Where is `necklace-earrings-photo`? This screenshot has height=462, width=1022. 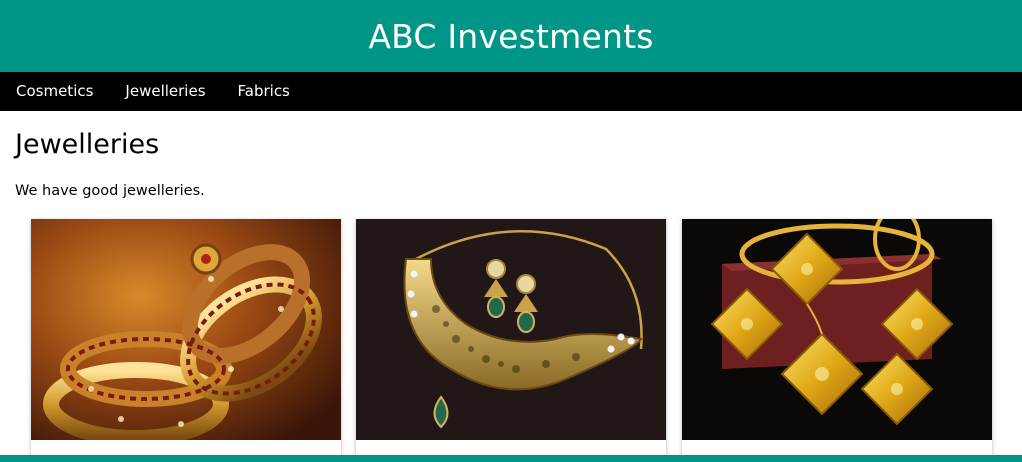 necklace-earrings-photo is located at coordinates (511, 329).